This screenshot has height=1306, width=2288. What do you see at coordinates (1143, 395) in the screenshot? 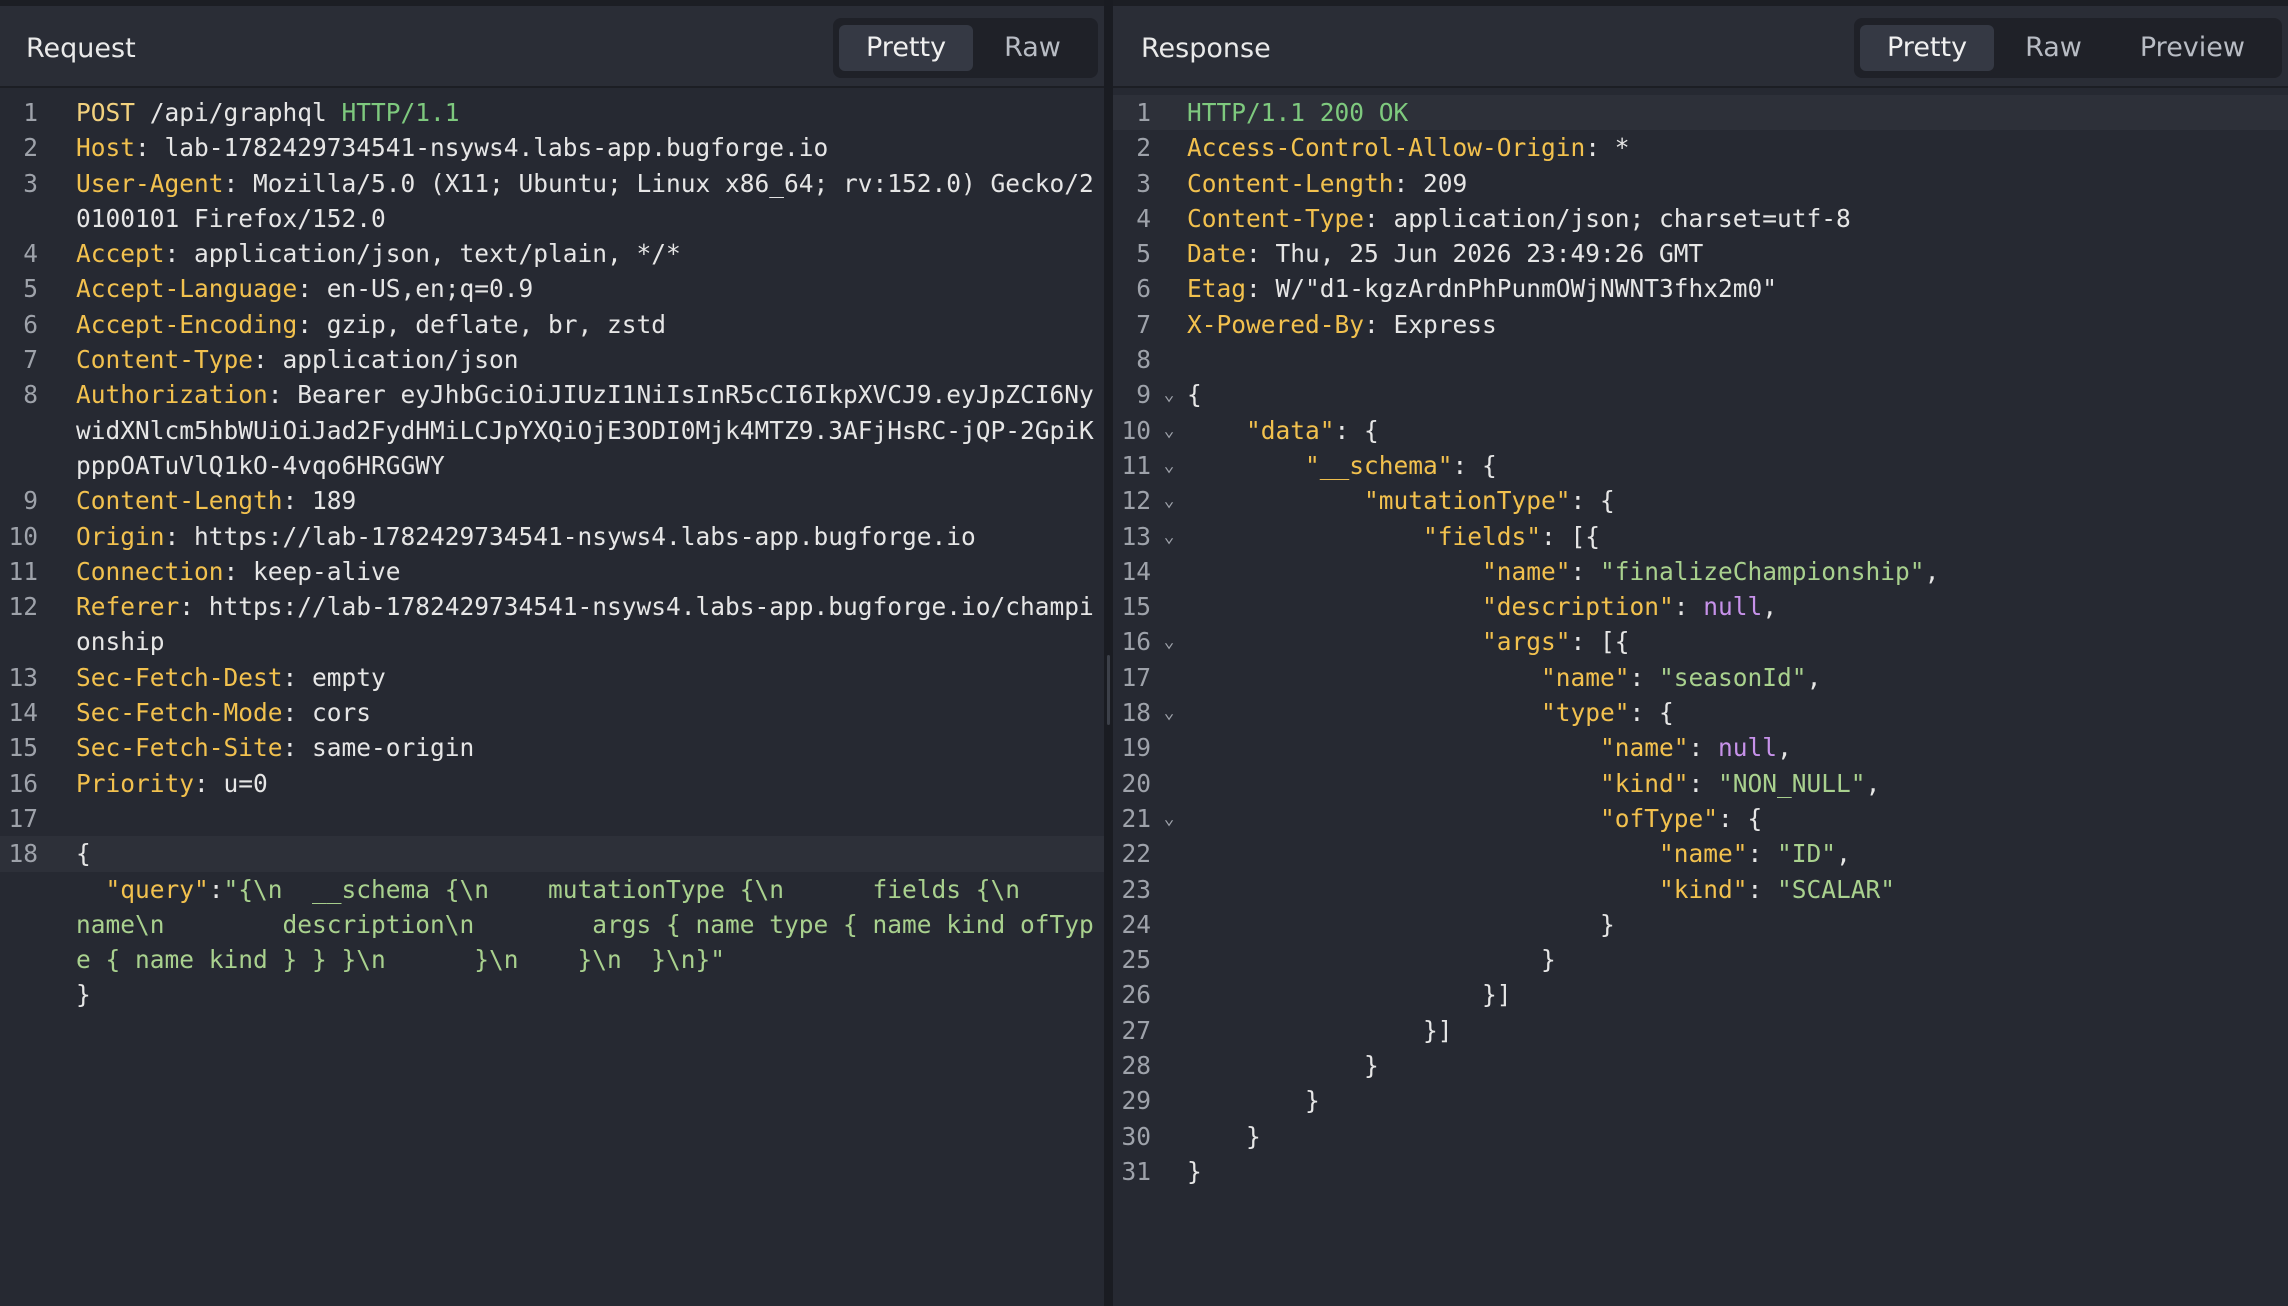
I see `line-number: 9` at bounding box center [1143, 395].